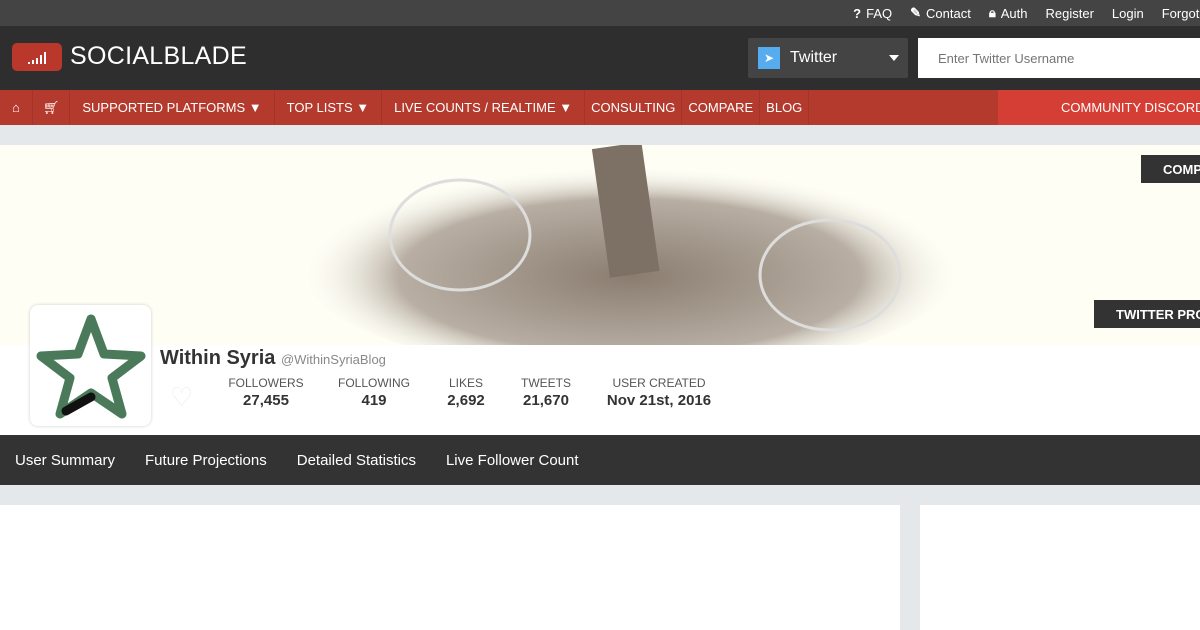  I want to click on profile-handle: @WithinSyriaBlog, so click(333, 359).